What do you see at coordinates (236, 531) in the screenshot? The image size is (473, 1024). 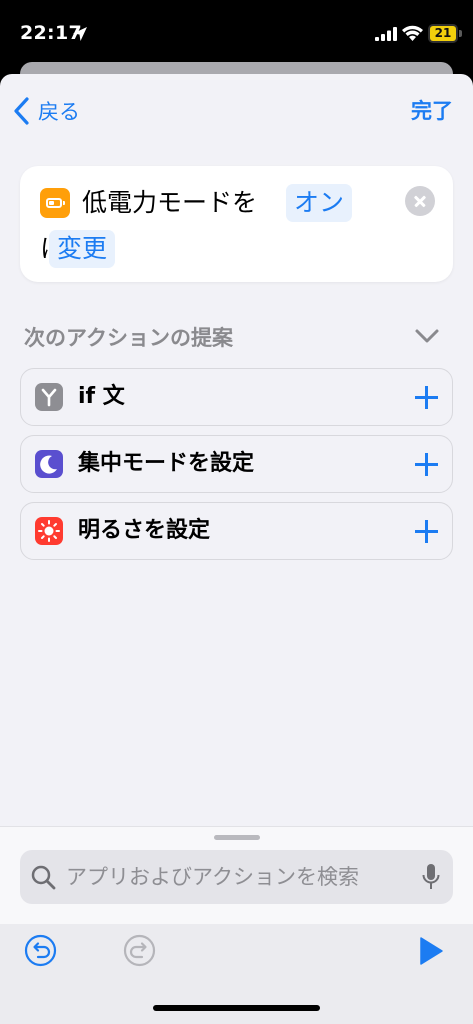 I see `suggestion-brightness: 明るさを設定` at bounding box center [236, 531].